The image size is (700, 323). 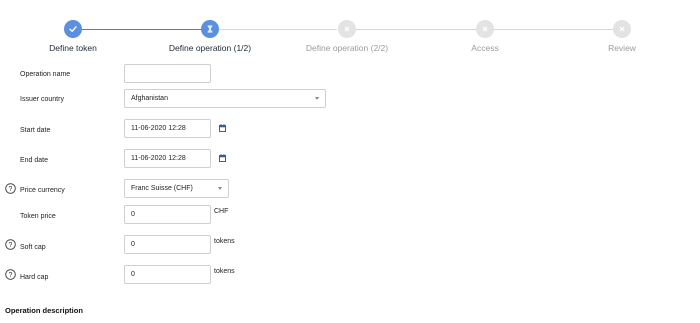 What do you see at coordinates (42, 190) in the screenshot?
I see `price-currency-label: Price currency` at bounding box center [42, 190].